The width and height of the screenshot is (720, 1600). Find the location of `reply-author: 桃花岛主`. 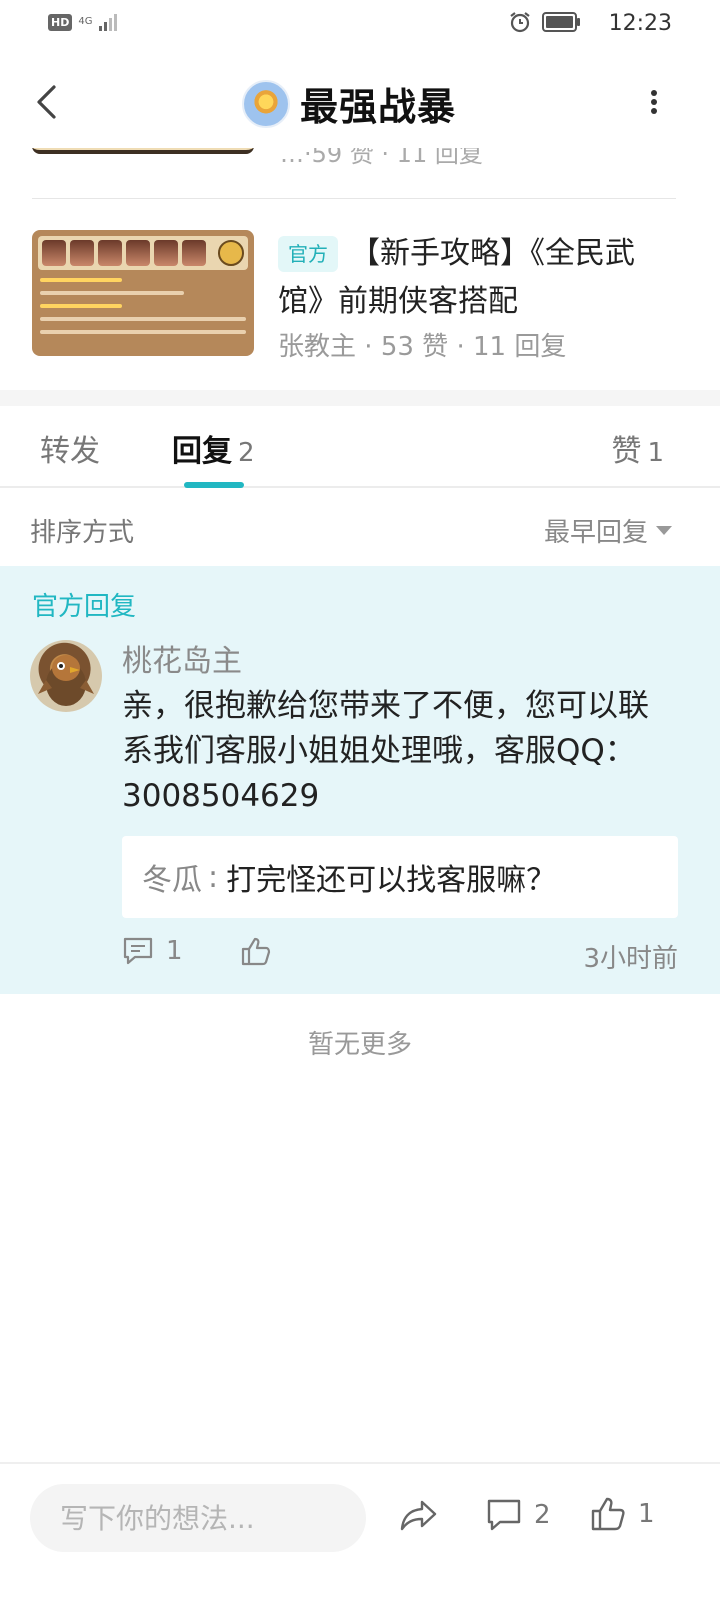

reply-author: 桃花岛主 is located at coordinates (182, 658).